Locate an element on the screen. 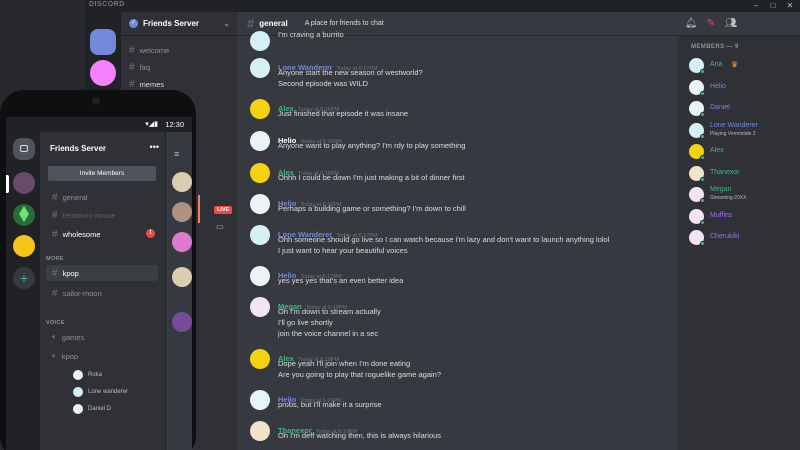  channel-topic: A place for friends to chat is located at coordinates (344, 23).